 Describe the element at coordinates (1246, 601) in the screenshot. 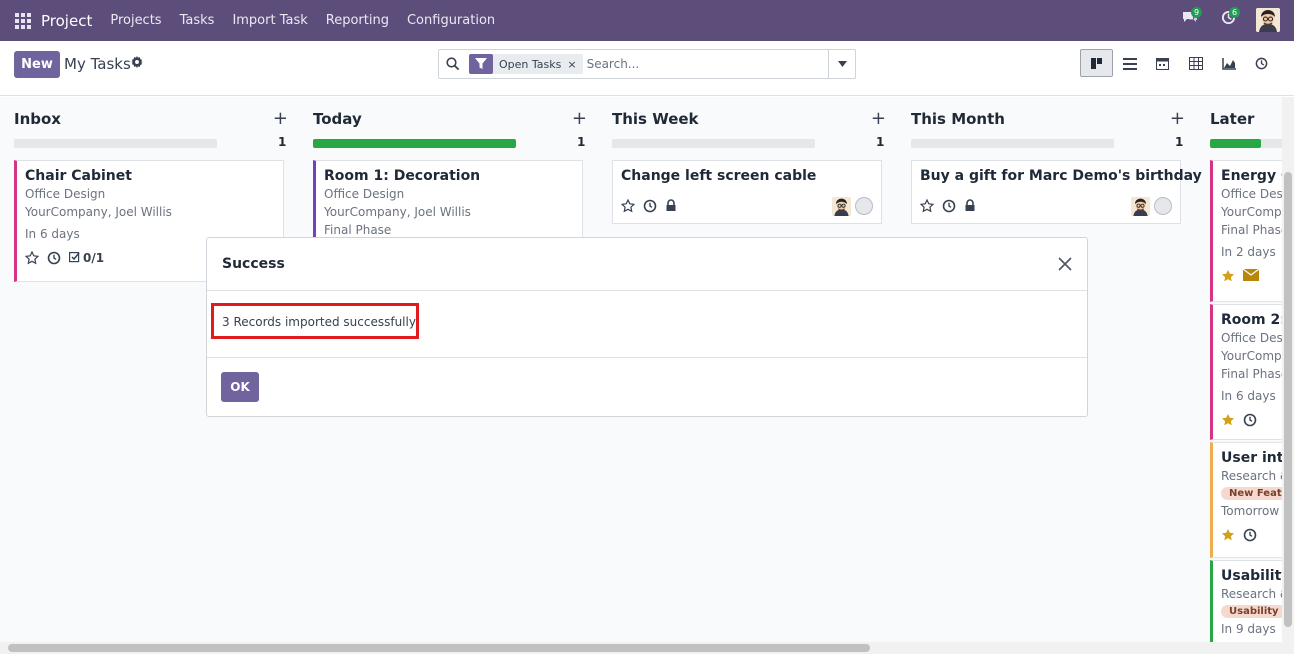

I see `kanban-card: Usability Research & Usability In 9 days` at that location.